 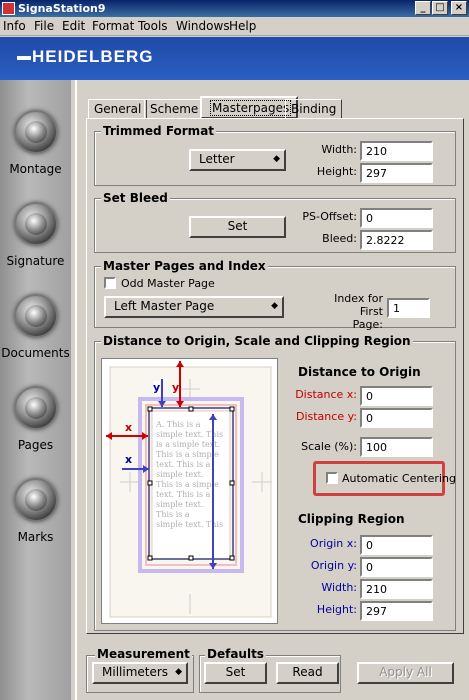 I want to click on odd-master-checkbox, so click(x=110, y=283).